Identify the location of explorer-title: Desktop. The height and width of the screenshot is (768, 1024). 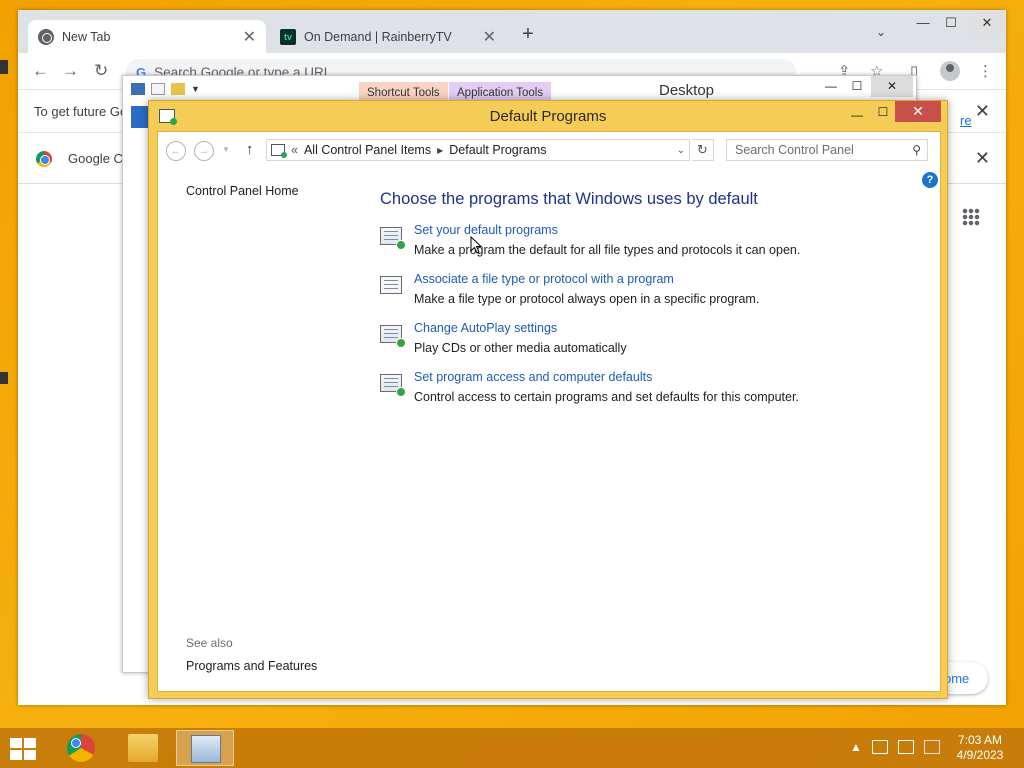
(687, 90).